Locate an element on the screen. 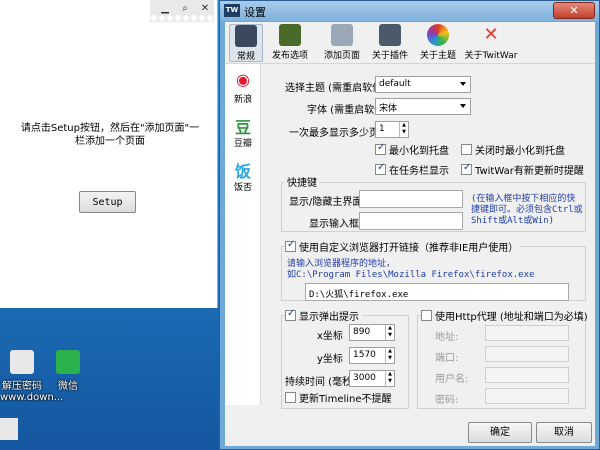 The width and height of the screenshot is (600, 450). http-proxy-checkbox: 使用Http代理 (地址和端口为必填) is located at coordinates (506, 315).